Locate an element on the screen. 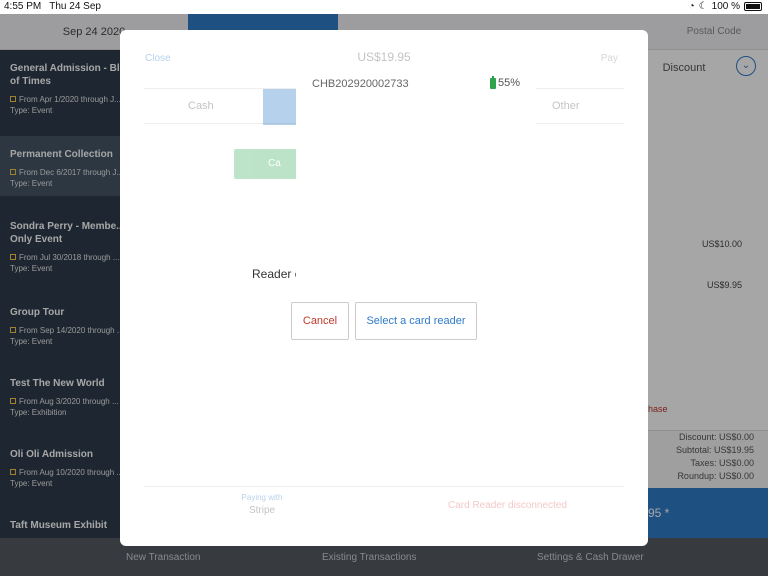 The image size is (768, 576). cancel-button: Cancel is located at coordinates (320, 321).